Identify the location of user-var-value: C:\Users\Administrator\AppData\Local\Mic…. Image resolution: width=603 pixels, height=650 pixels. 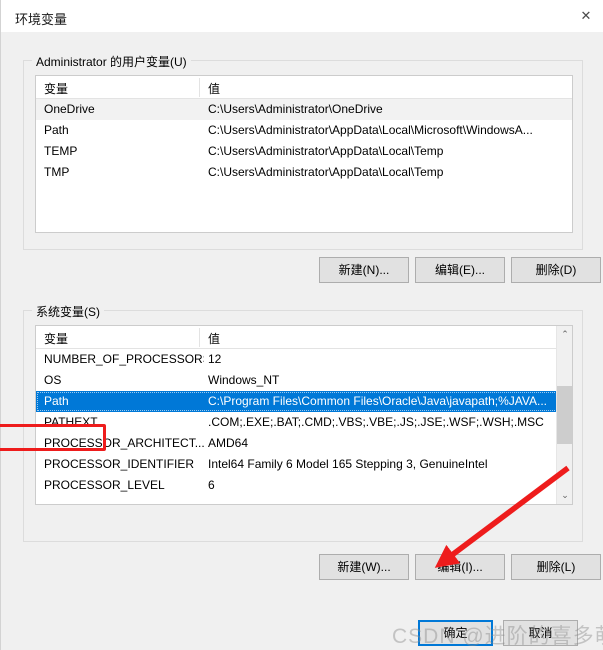
(370, 130).